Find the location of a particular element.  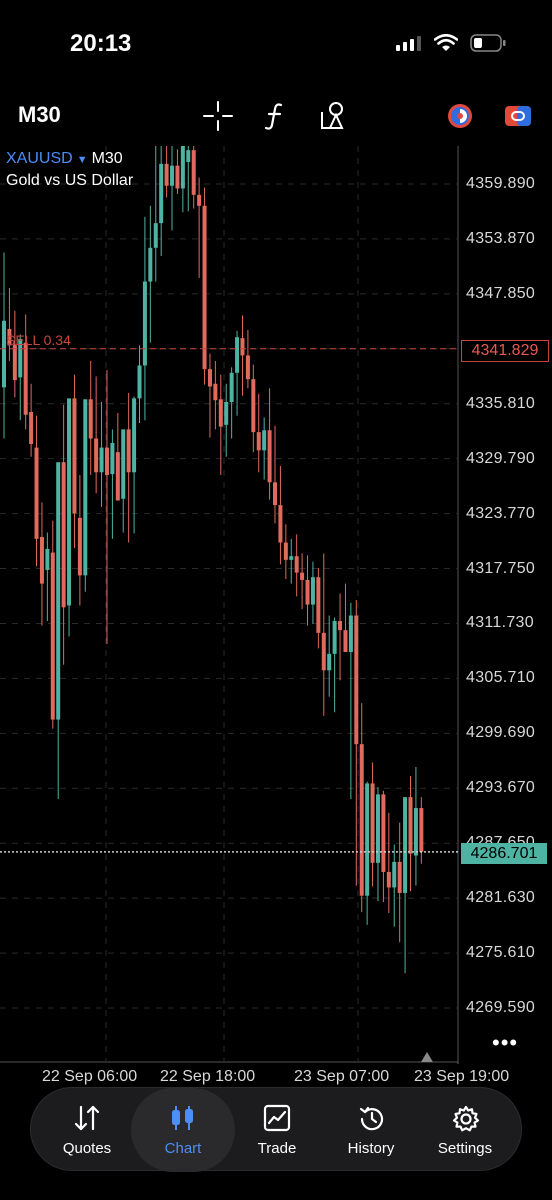

settings-gear-icon is located at coordinates (466, 1118).